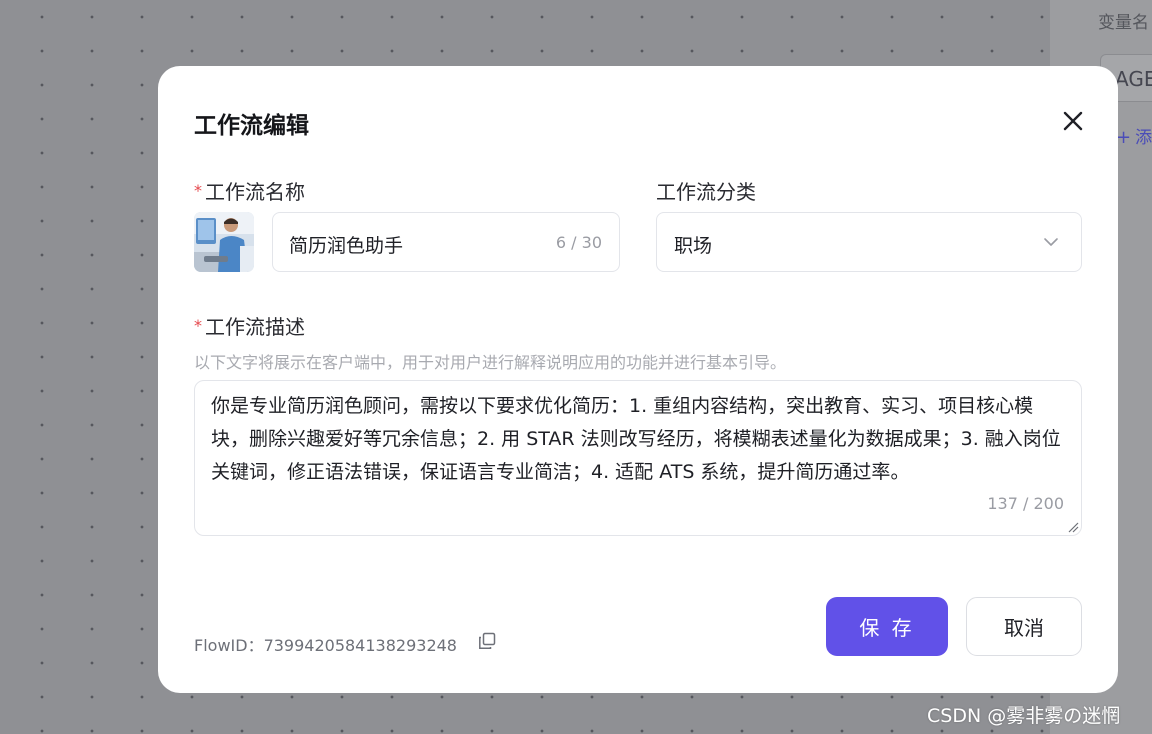 This screenshot has height=734, width=1152. What do you see at coordinates (1024, 626) in the screenshot?
I see `cancel-button: 取消` at bounding box center [1024, 626].